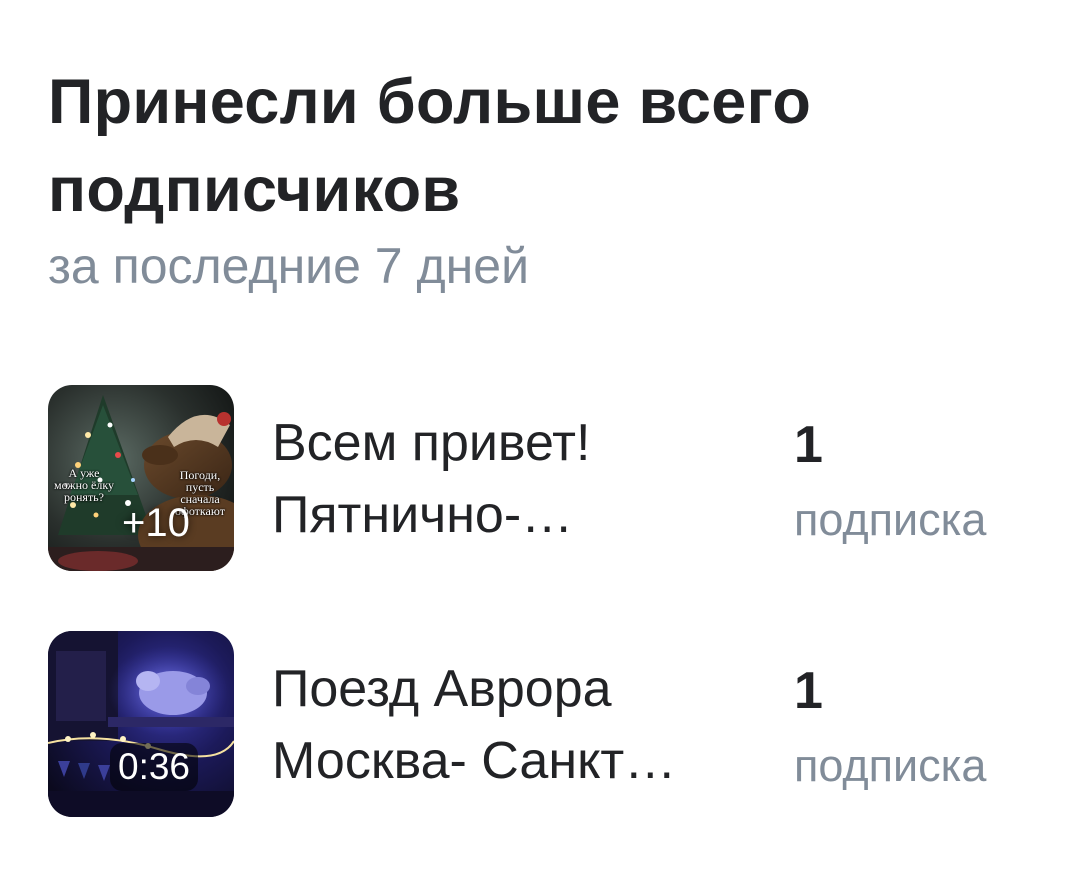  Describe the element at coordinates (84, 485) in the screenshot. I see `meme-caption-left: А уже можно ёлку ронять?` at that location.